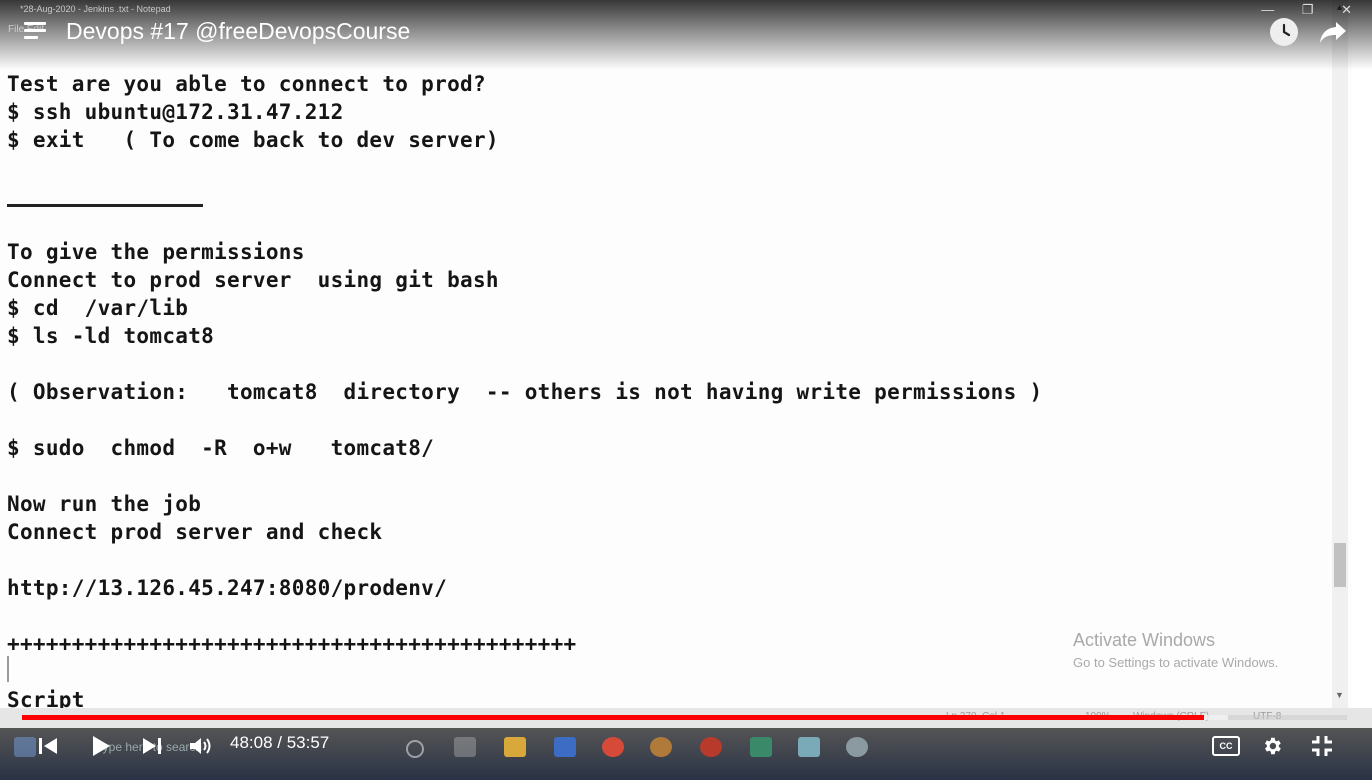 The width and height of the screenshot is (1372, 780). What do you see at coordinates (1307, 9) in the screenshot?
I see `restore-icon: ❐` at bounding box center [1307, 9].